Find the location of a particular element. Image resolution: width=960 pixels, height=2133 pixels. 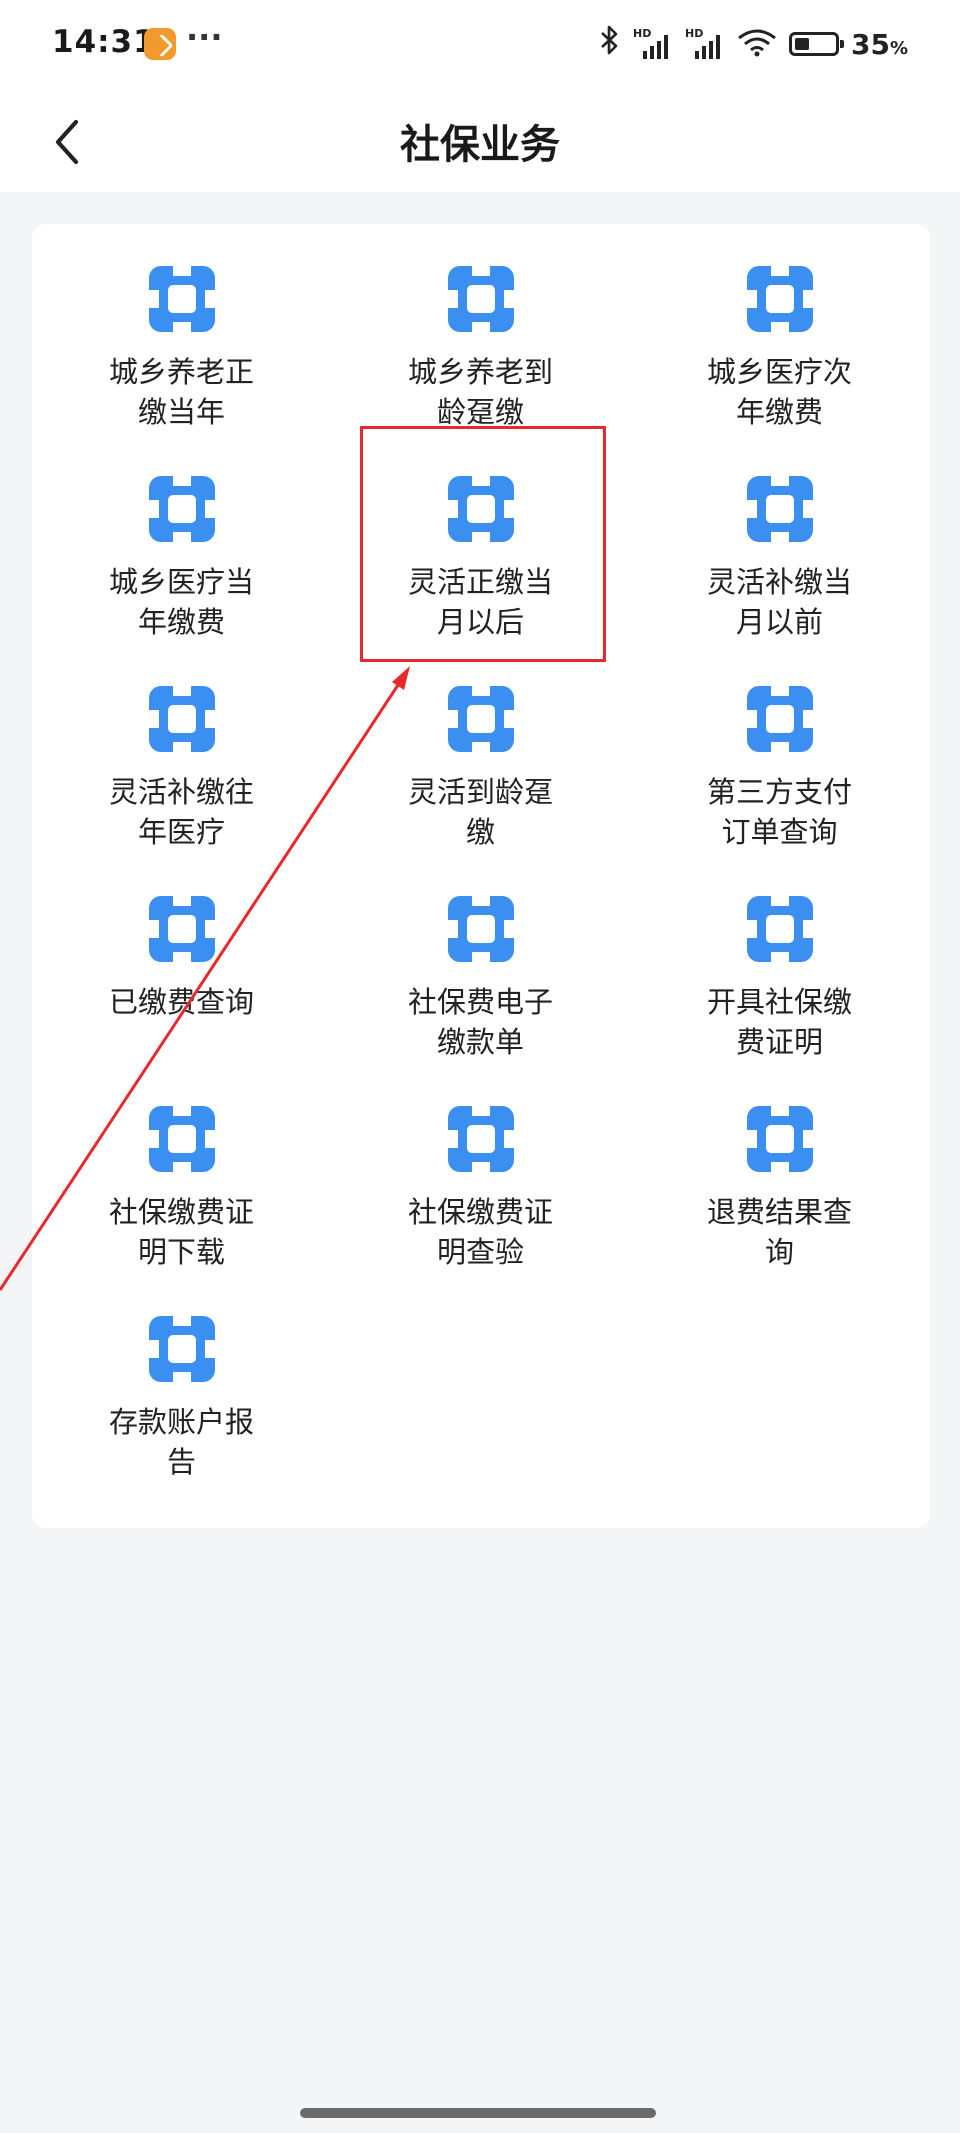

service-item: 社保缴费证明下载 is located at coordinates (181, 1199).